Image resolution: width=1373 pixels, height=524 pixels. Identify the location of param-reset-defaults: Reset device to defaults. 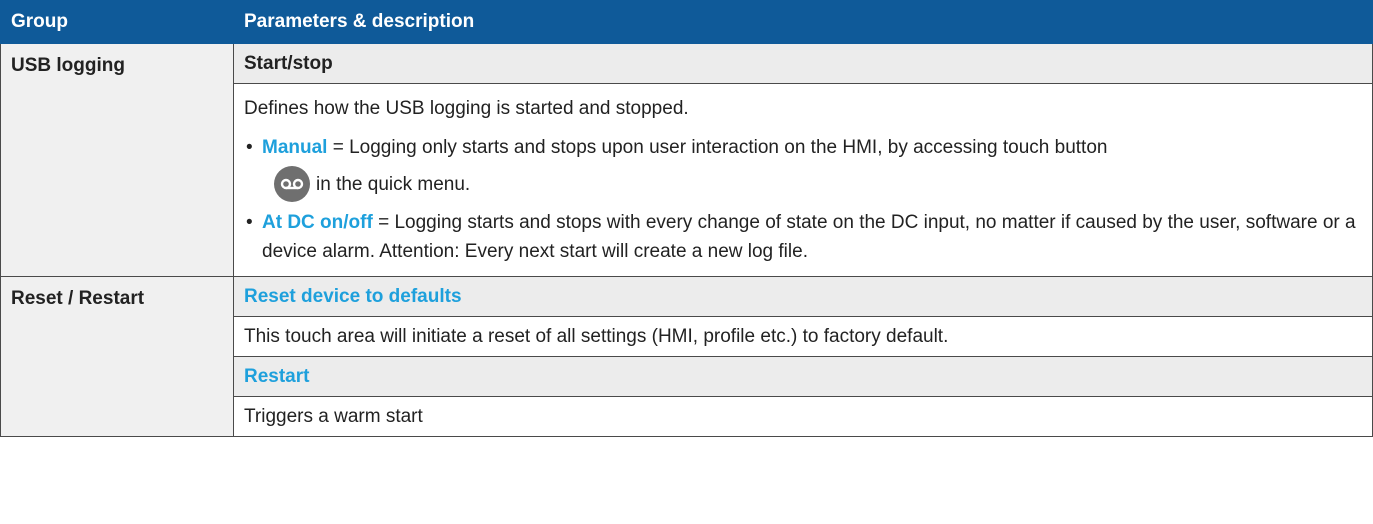
(803, 296).